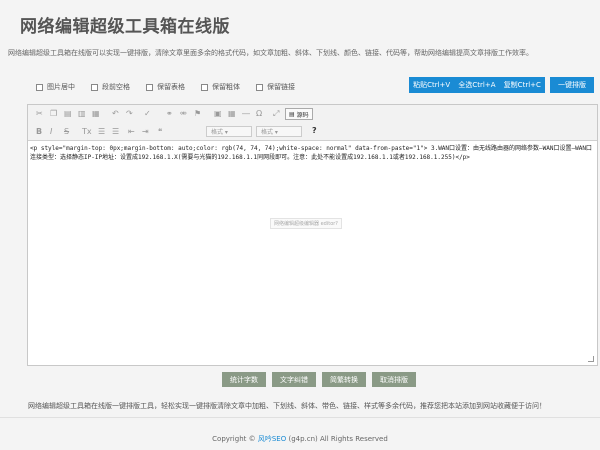 The width and height of the screenshot is (600, 450). What do you see at coordinates (229, 131) in the screenshot?
I see `style-select: 格式 ▾` at bounding box center [229, 131].